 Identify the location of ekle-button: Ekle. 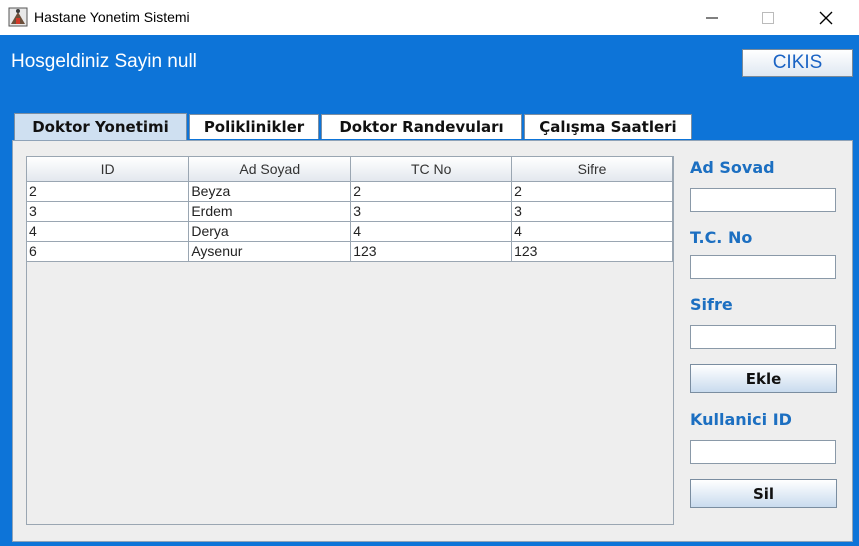
(763, 378).